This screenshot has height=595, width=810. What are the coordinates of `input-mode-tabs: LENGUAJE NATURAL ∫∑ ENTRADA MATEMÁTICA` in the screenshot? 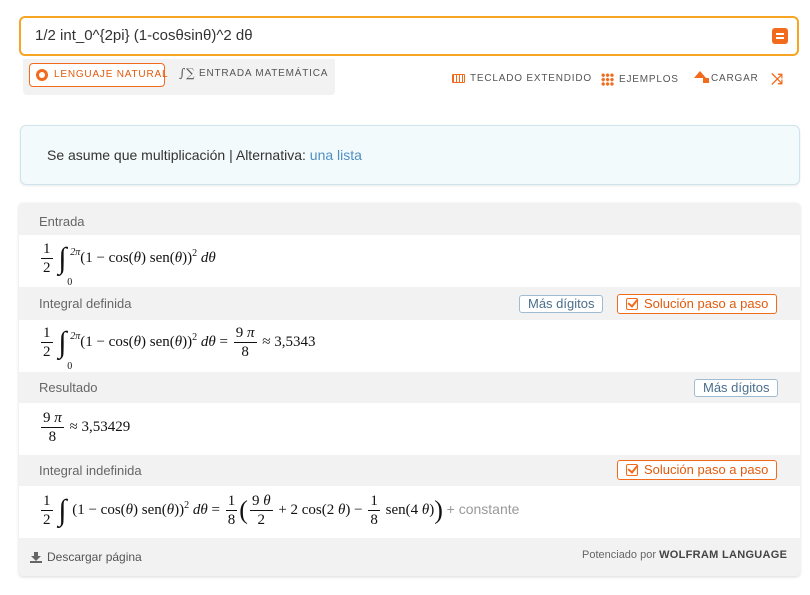 It's located at (179, 77).